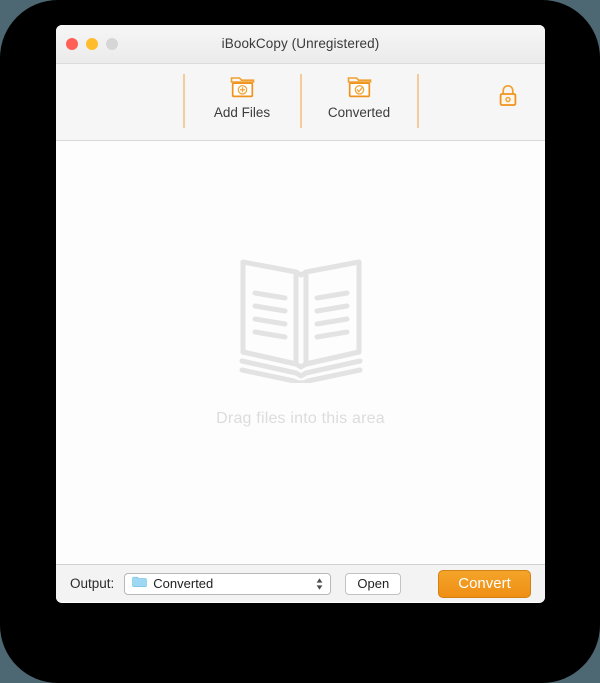 The image size is (600, 683). What do you see at coordinates (242, 102) in the screenshot?
I see `add-files-button: Add Files` at bounding box center [242, 102].